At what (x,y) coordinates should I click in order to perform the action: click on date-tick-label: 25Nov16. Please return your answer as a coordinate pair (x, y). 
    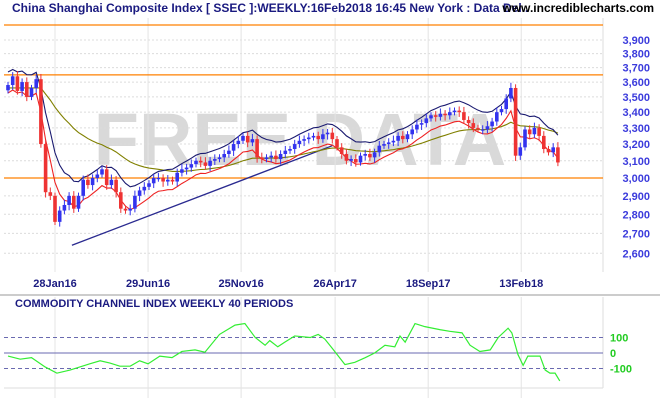
    Looking at the image, I should click on (240, 284).